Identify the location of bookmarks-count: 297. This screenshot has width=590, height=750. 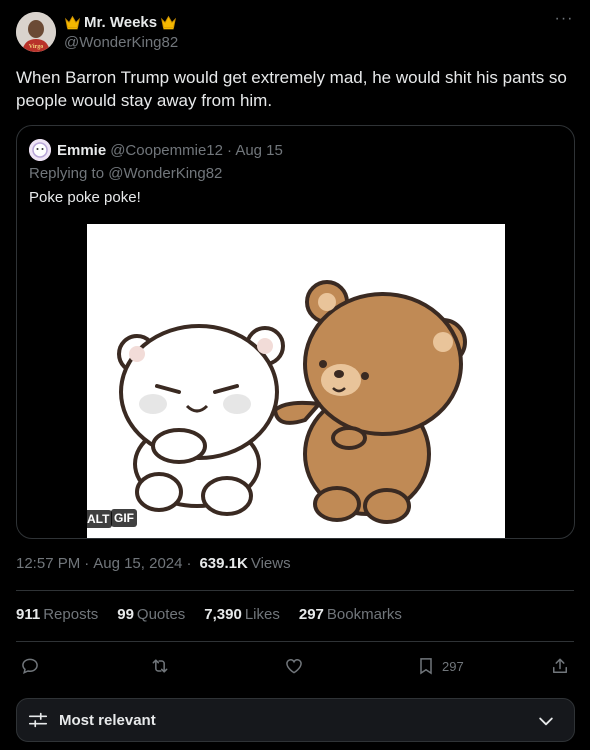
(311, 614).